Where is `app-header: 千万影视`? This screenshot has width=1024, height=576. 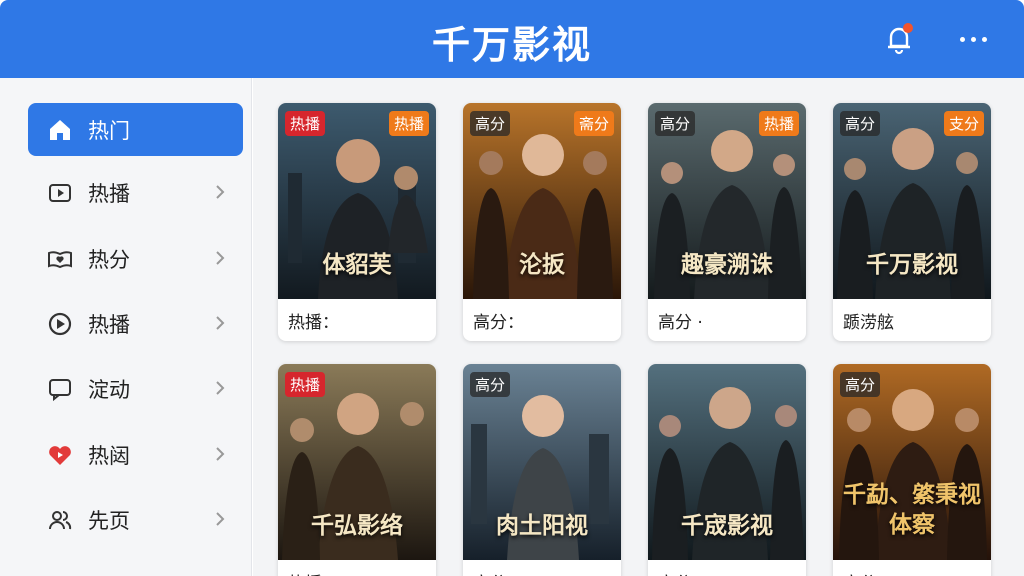
app-header: 千万影视 is located at coordinates (512, 39).